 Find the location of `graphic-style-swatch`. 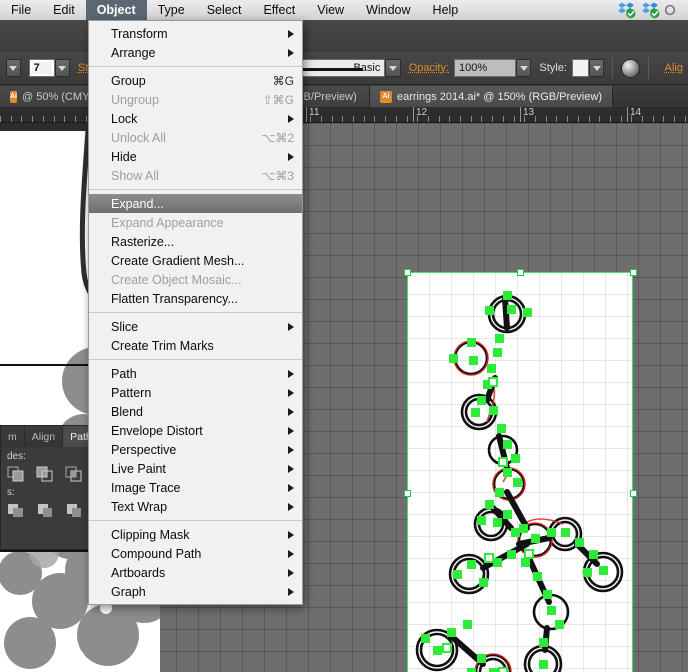

graphic-style-swatch is located at coordinates (580, 68).